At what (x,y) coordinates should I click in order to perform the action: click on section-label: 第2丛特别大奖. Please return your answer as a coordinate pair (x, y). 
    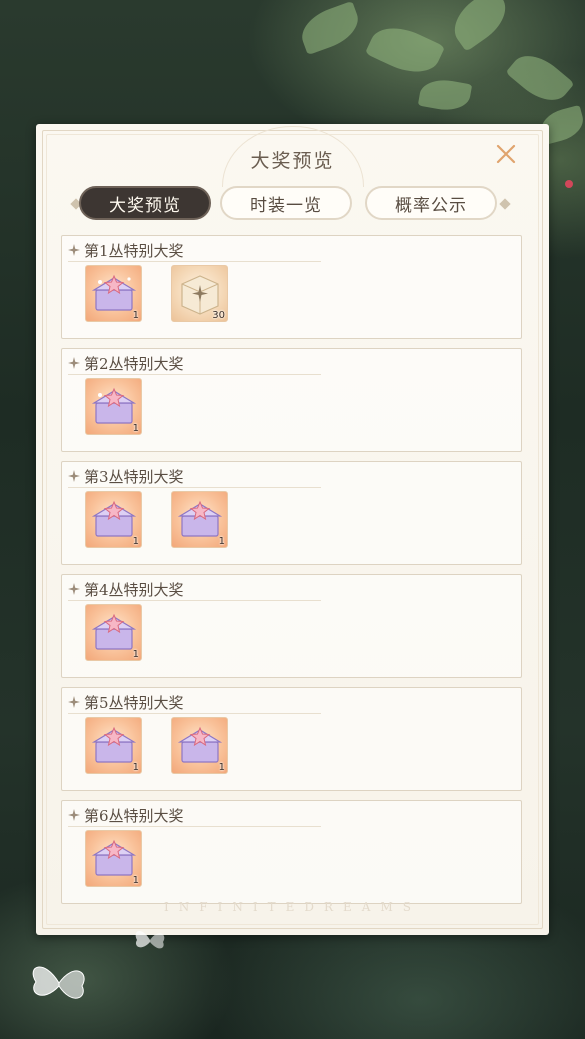
    Looking at the image, I should click on (134, 363).